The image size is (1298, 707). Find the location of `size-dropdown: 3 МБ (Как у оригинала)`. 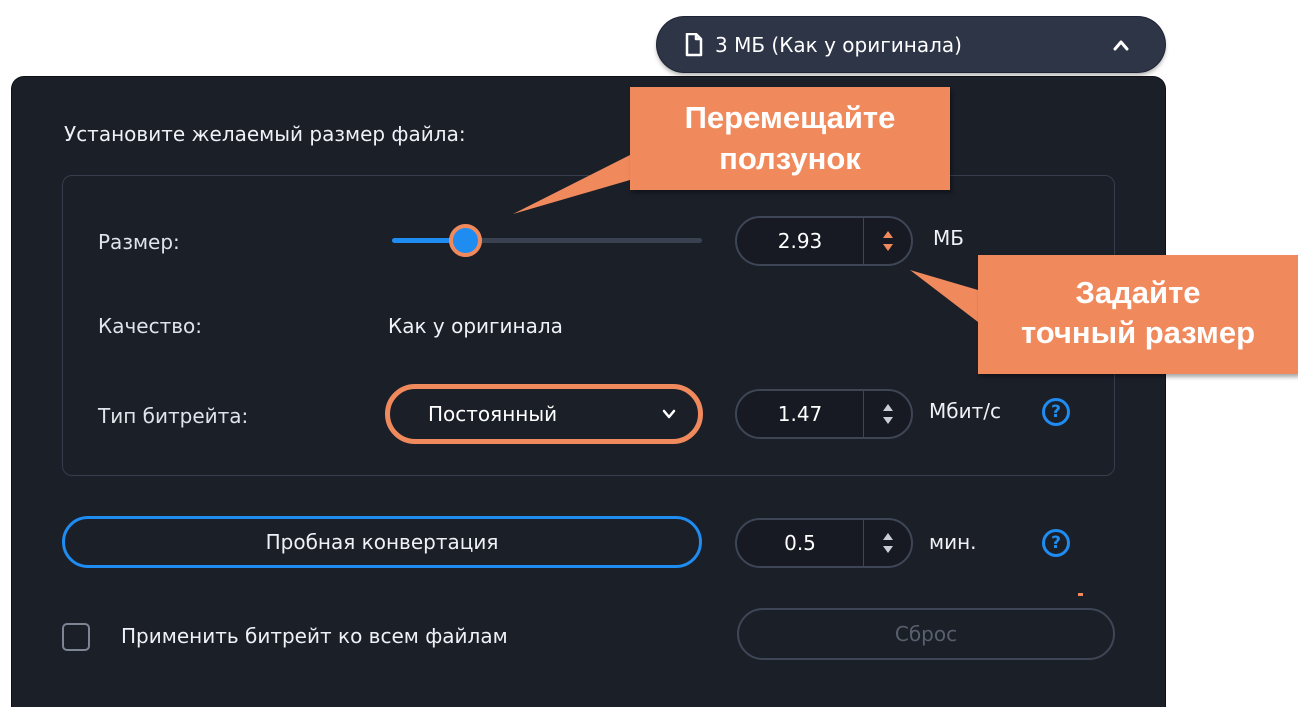

size-dropdown: 3 МБ (Как у оригинала) is located at coordinates (911, 44).